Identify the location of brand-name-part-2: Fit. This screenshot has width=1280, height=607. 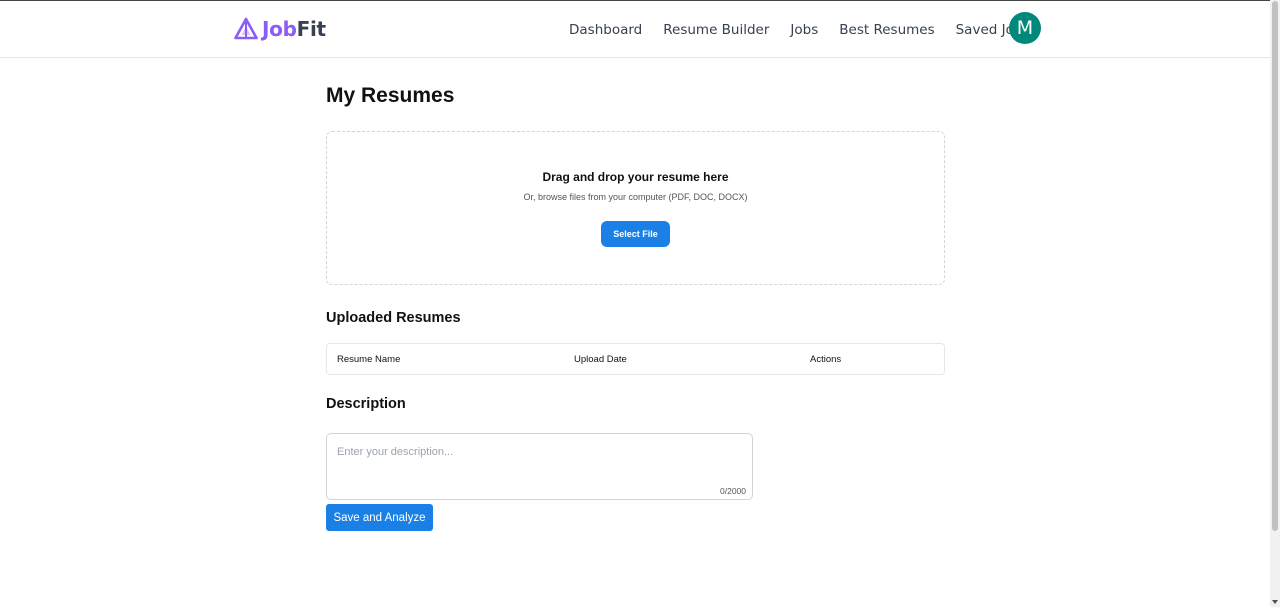
(311, 29).